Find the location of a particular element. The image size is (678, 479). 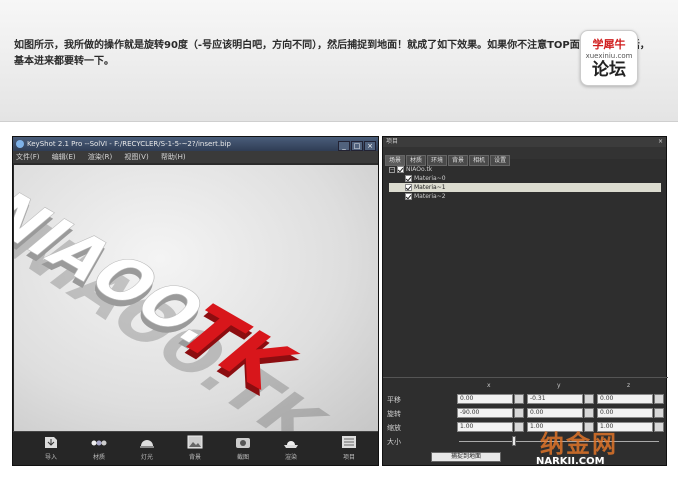

watermark-cn: 纳金网 is located at coordinates (579, 444).